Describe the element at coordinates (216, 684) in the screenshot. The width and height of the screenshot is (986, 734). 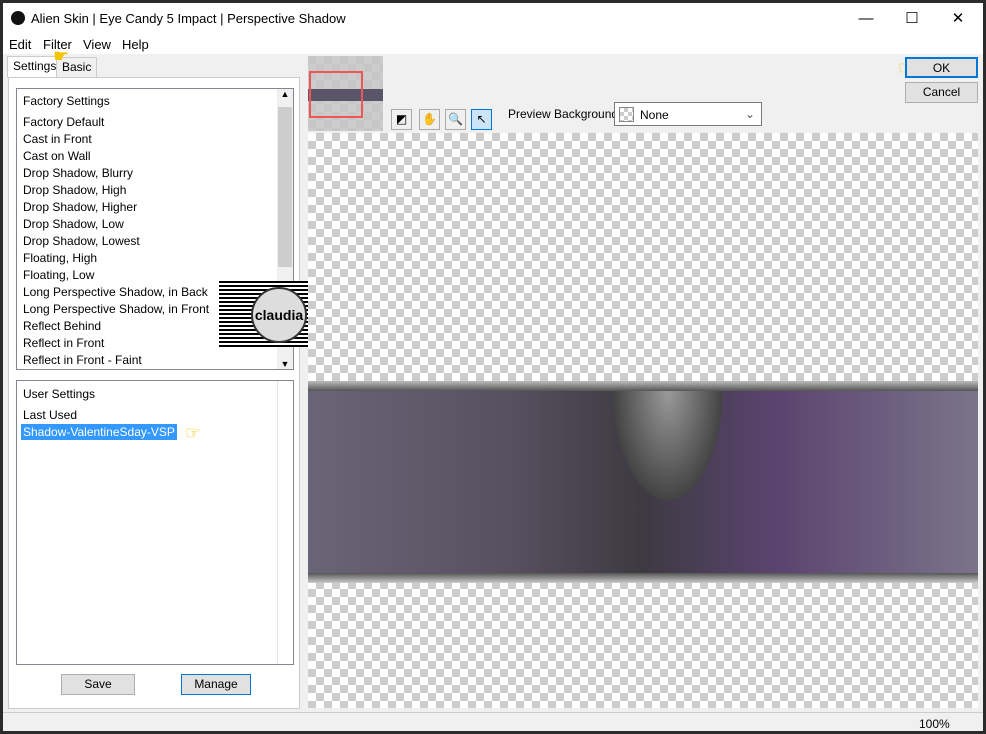
I see `manage-button: Manage` at that location.